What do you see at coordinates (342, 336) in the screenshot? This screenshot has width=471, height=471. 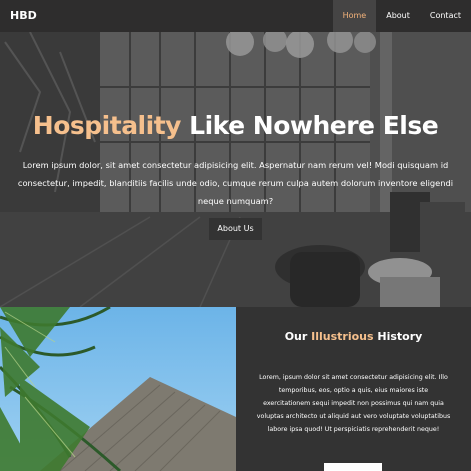 I see `history-title-accent: Illustrious` at bounding box center [342, 336].